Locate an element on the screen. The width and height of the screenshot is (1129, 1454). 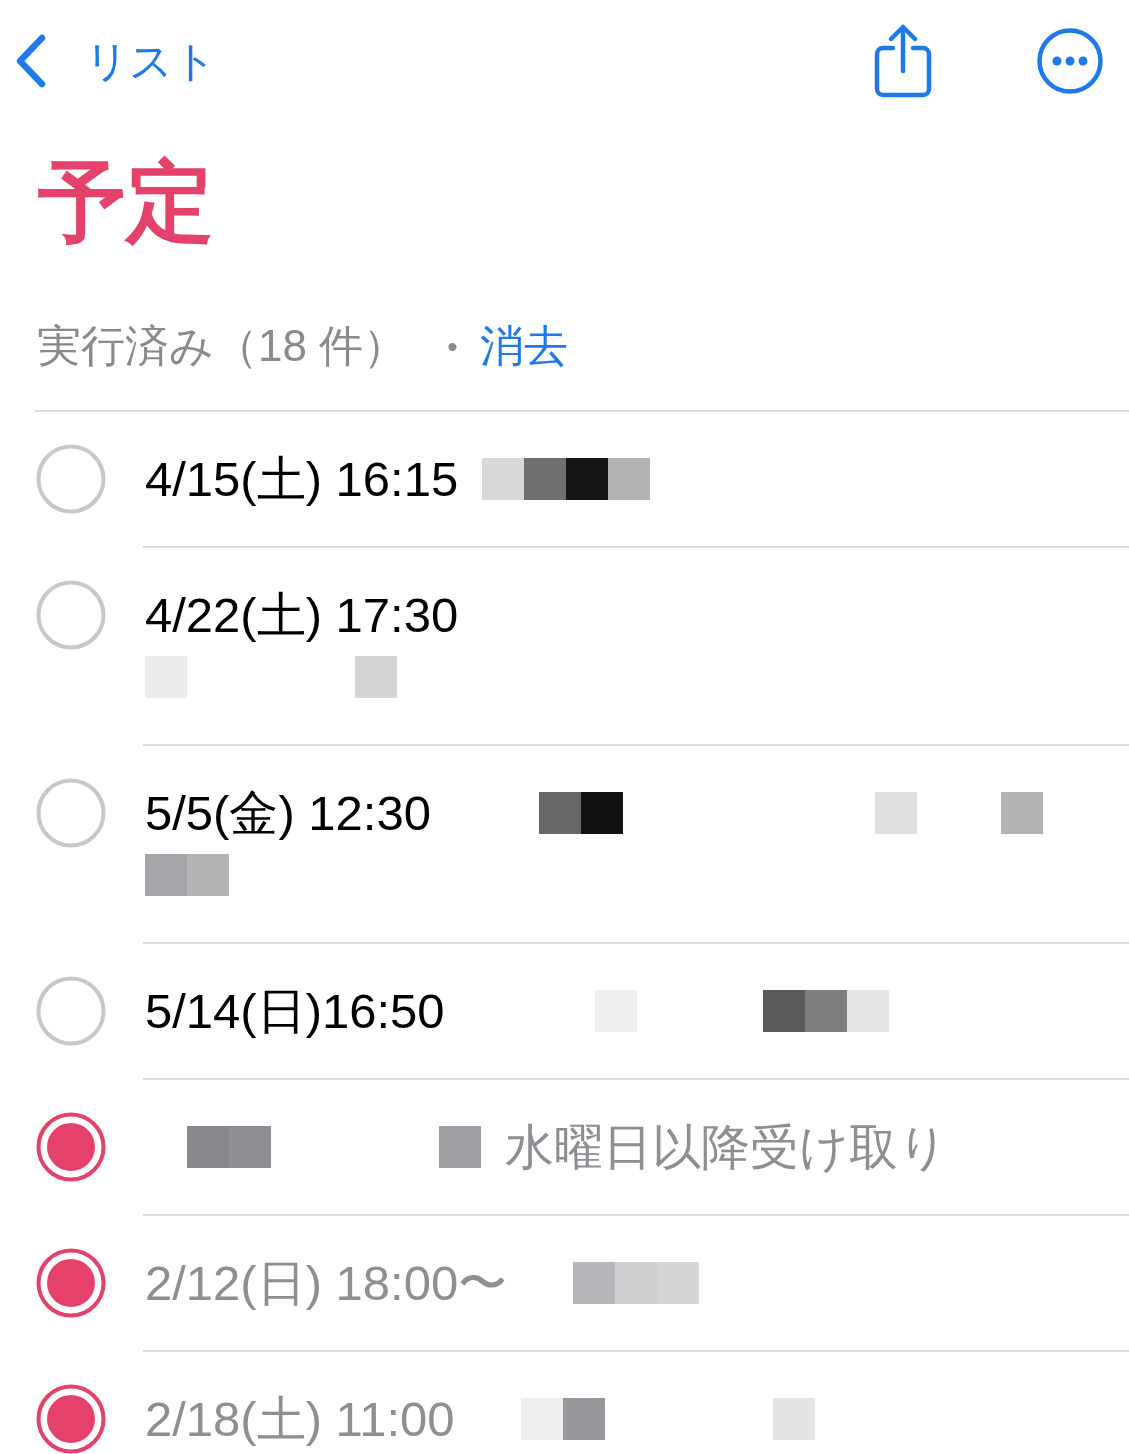
reminder-title: 5/14(日)16:50 is located at coordinates (295, 1011).